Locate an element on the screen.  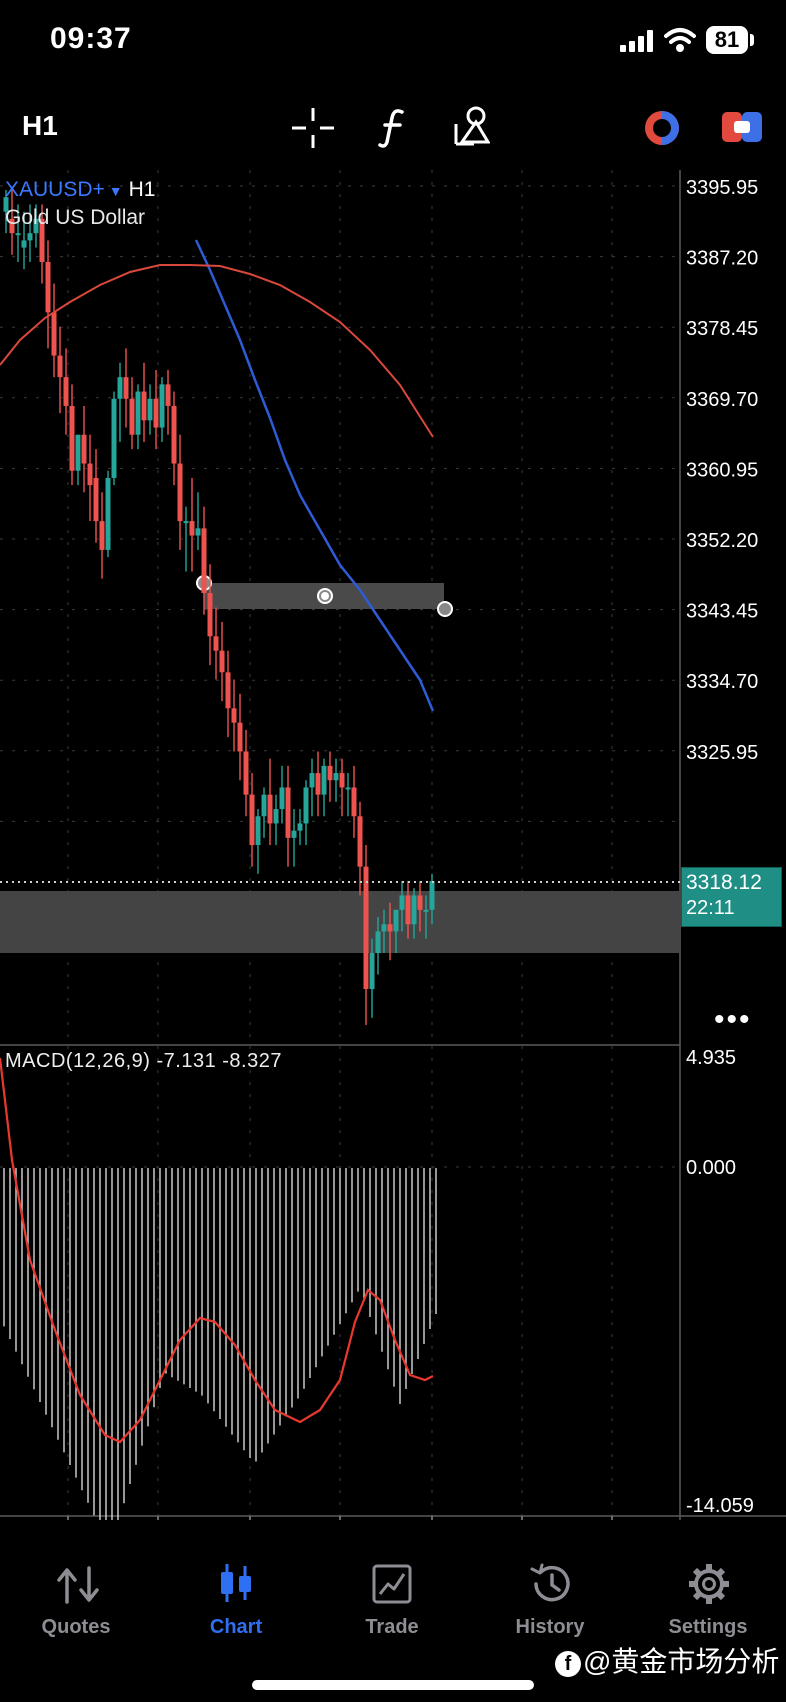
nav-quotes: Quotes is located at coordinates (76, 1627).